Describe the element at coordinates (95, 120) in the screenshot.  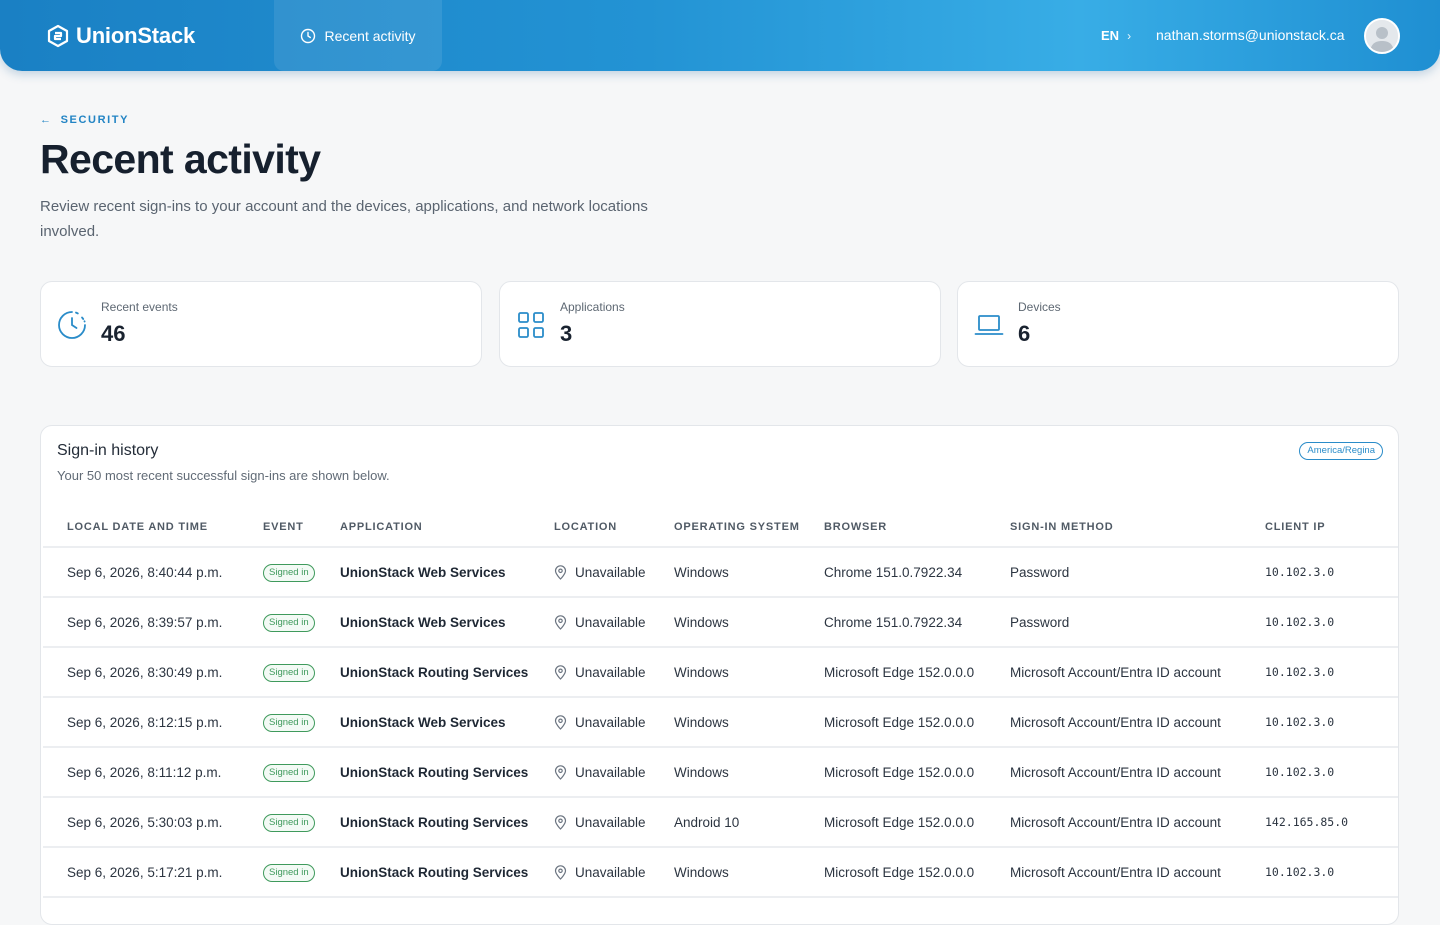
I see `breadcrumb-security: SECURITY` at that location.